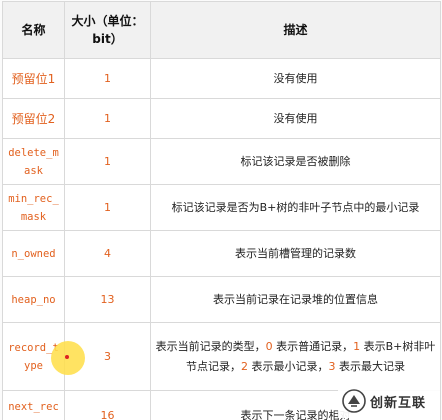 The height and width of the screenshot is (420, 442). I want to click on table-header-row: 名称 大小（单位：bit） 描述, so click(221, 30).